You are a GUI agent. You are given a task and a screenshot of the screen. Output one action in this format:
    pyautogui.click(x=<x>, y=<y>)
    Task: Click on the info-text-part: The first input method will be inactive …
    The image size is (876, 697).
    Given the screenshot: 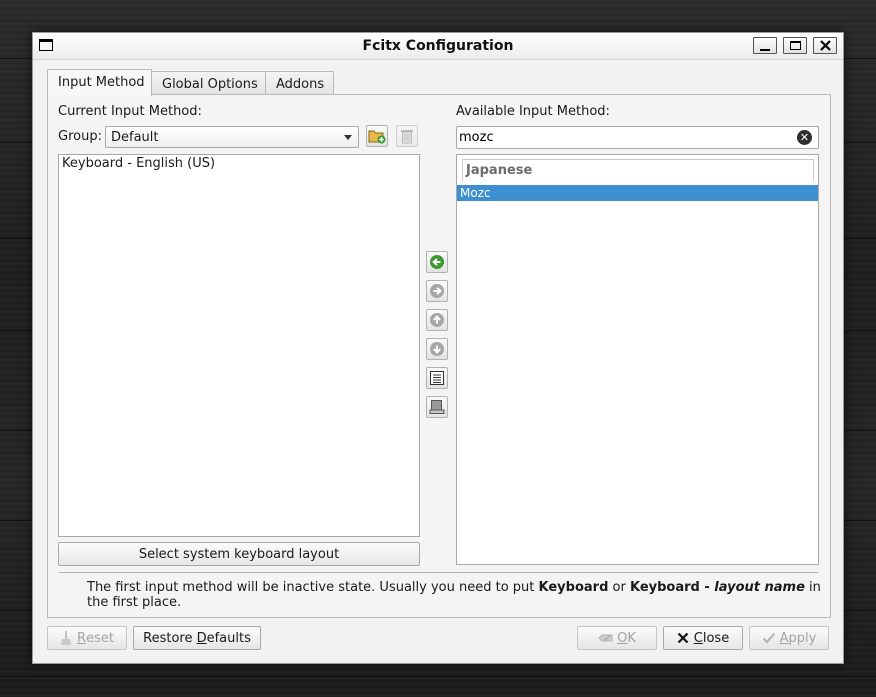 What is the action you would take?
    pyautogui.click(x=313, y=587)
    